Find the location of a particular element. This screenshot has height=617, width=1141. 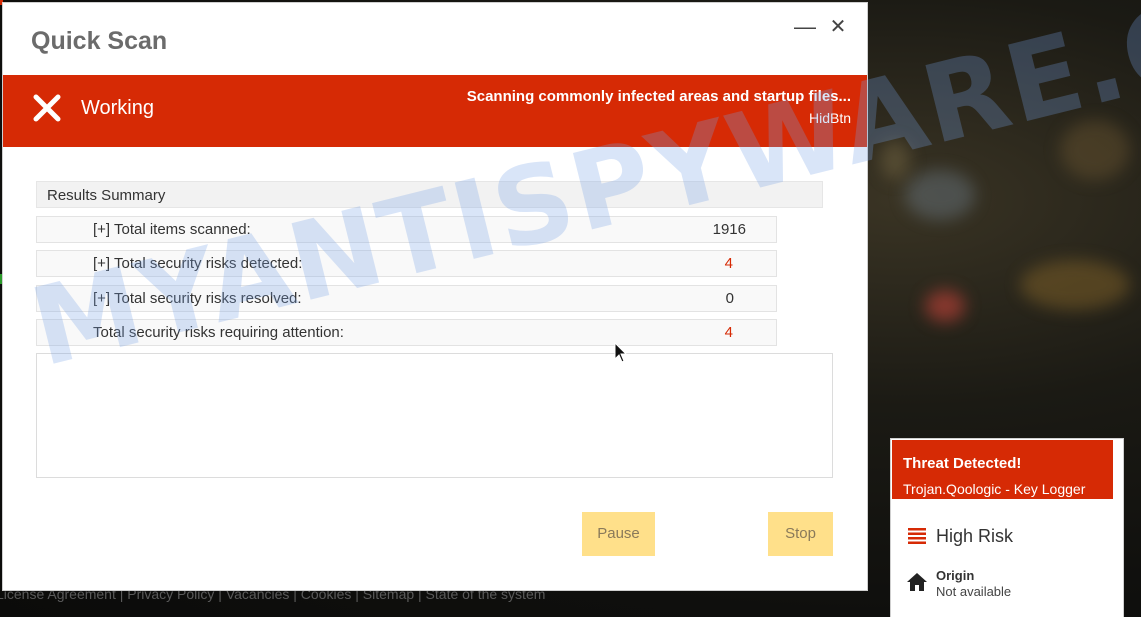

origin-label: Origin is located at coordinates (955, 575).